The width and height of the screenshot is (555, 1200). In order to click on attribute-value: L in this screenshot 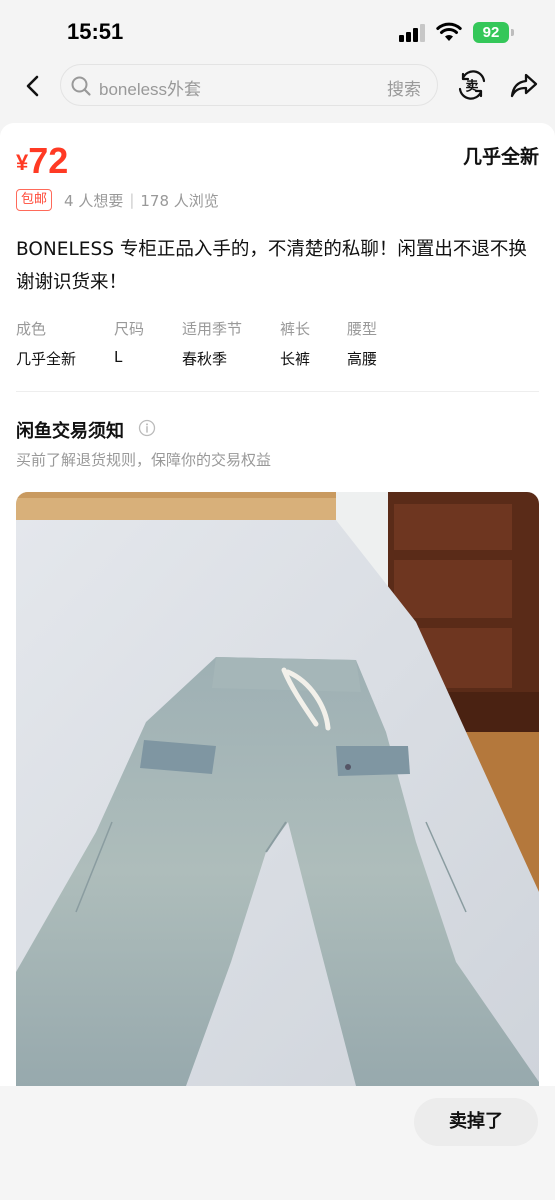, I will do `click(118, 357)`.